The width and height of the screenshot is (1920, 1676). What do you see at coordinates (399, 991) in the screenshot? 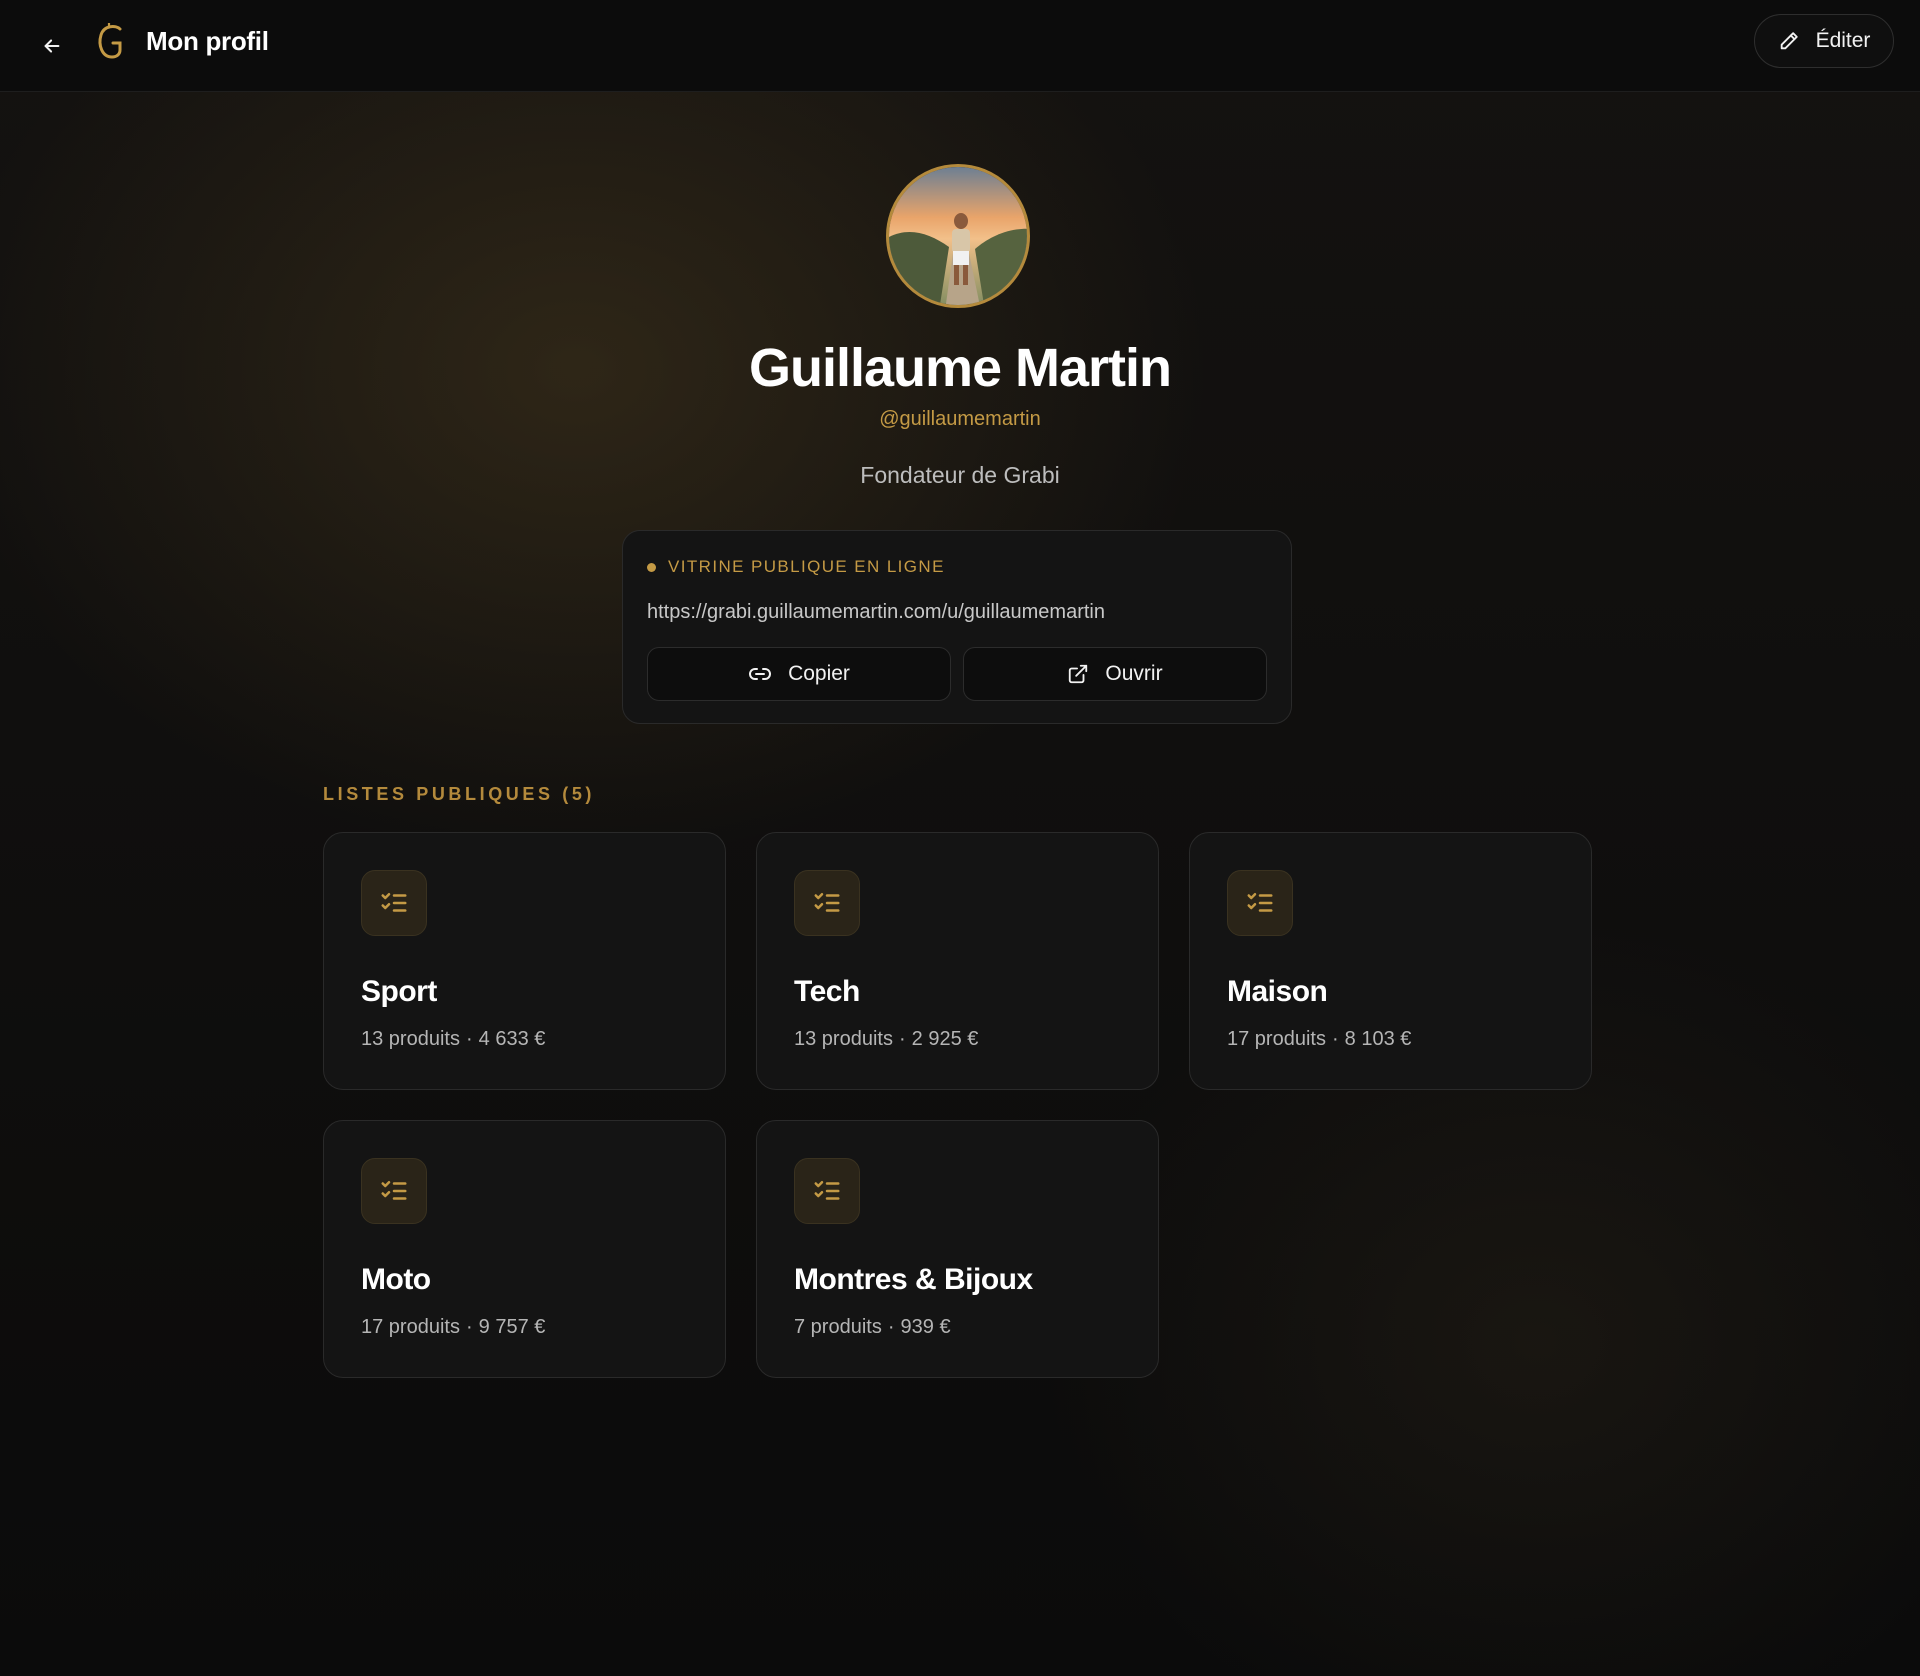
I see `list-name: Sport` at bounding box center [399, 991].